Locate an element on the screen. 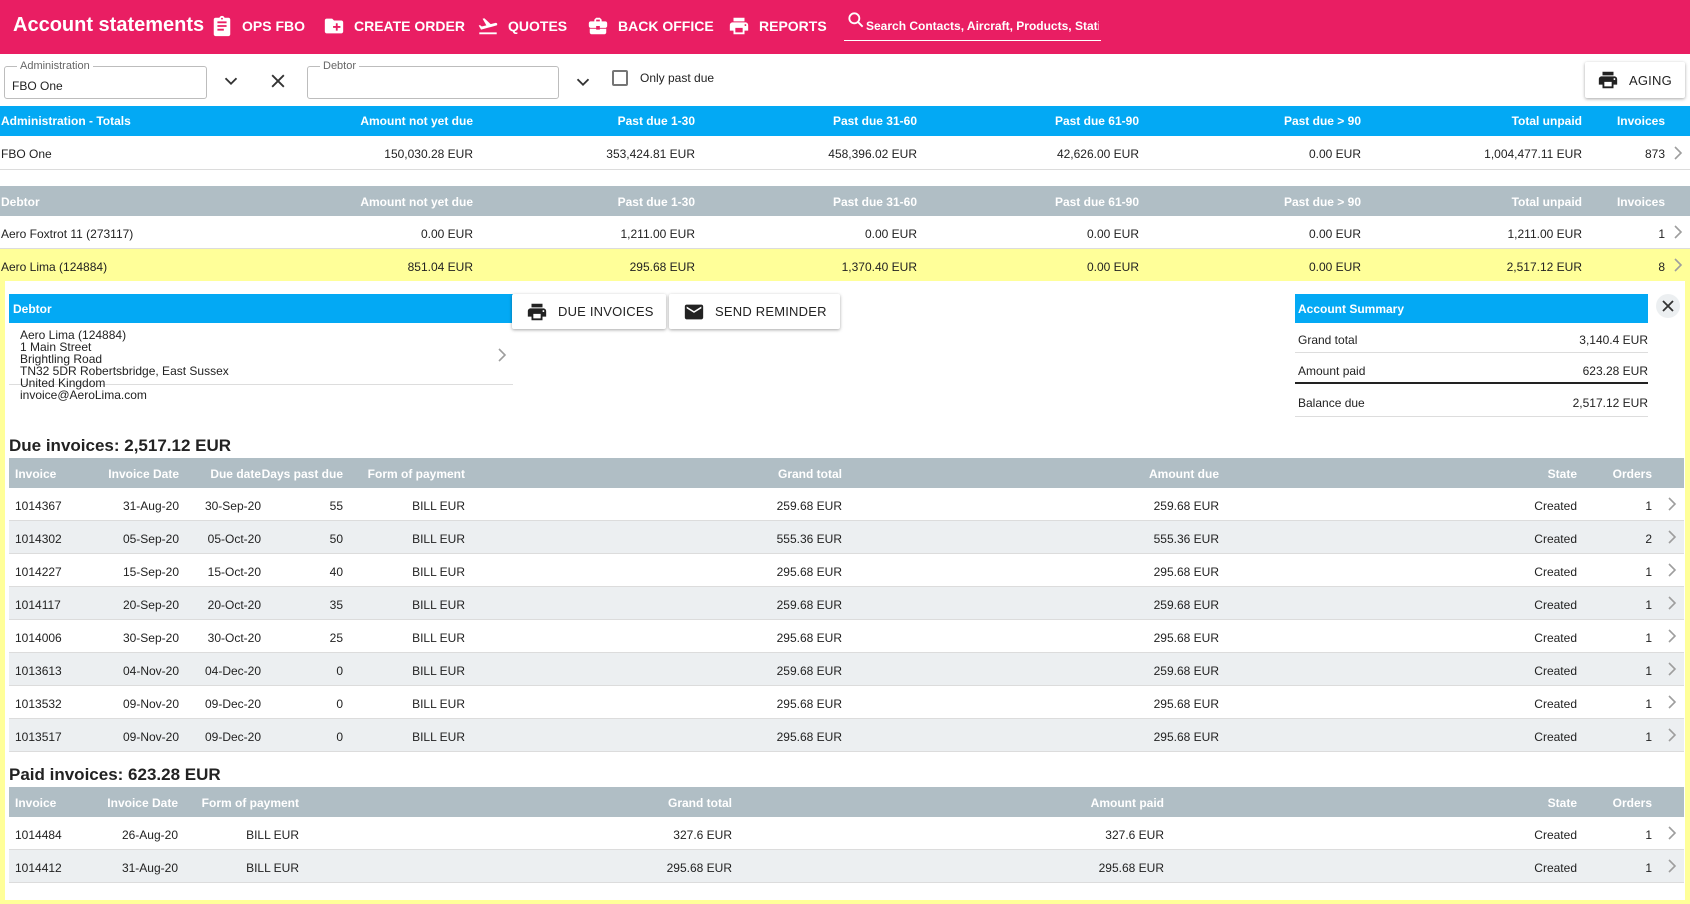  table-cell: 09-Dec-20 is located at coordinates (232, 737).